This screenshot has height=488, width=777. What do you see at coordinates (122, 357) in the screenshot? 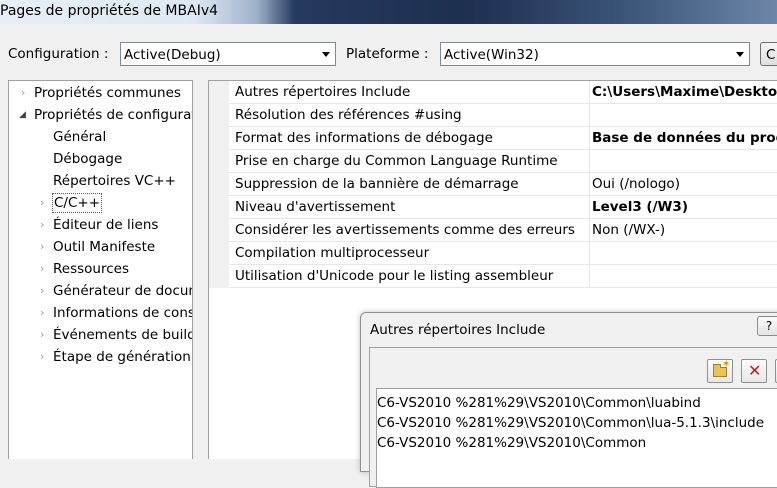
I see `tree-item-label: Étape de génération` at bounding box center [122, 357].